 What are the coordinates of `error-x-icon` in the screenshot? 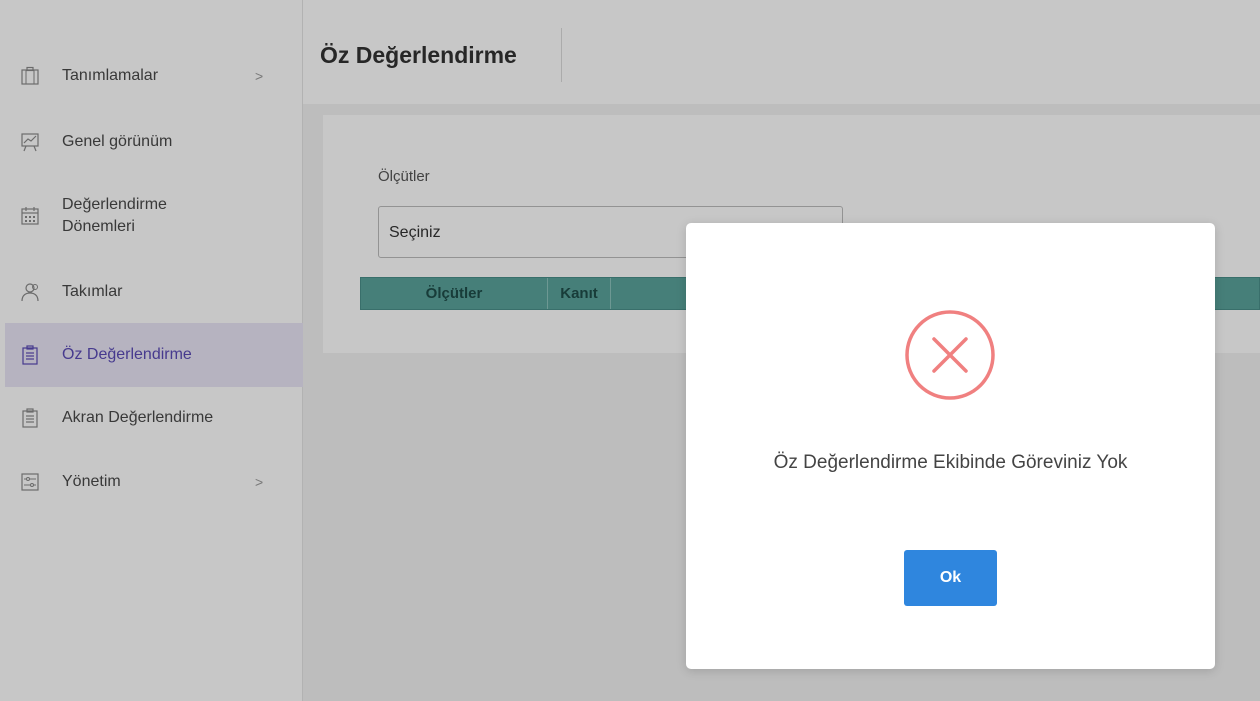 It's located at (950, 355).